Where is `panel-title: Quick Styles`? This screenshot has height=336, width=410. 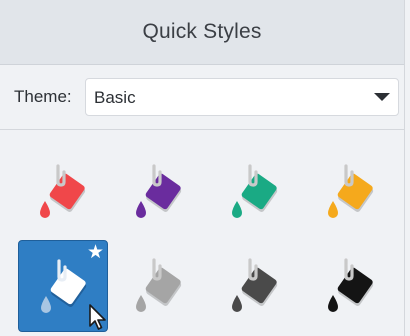
panel-title: Quick Styles is located at coordinates (202, 31).